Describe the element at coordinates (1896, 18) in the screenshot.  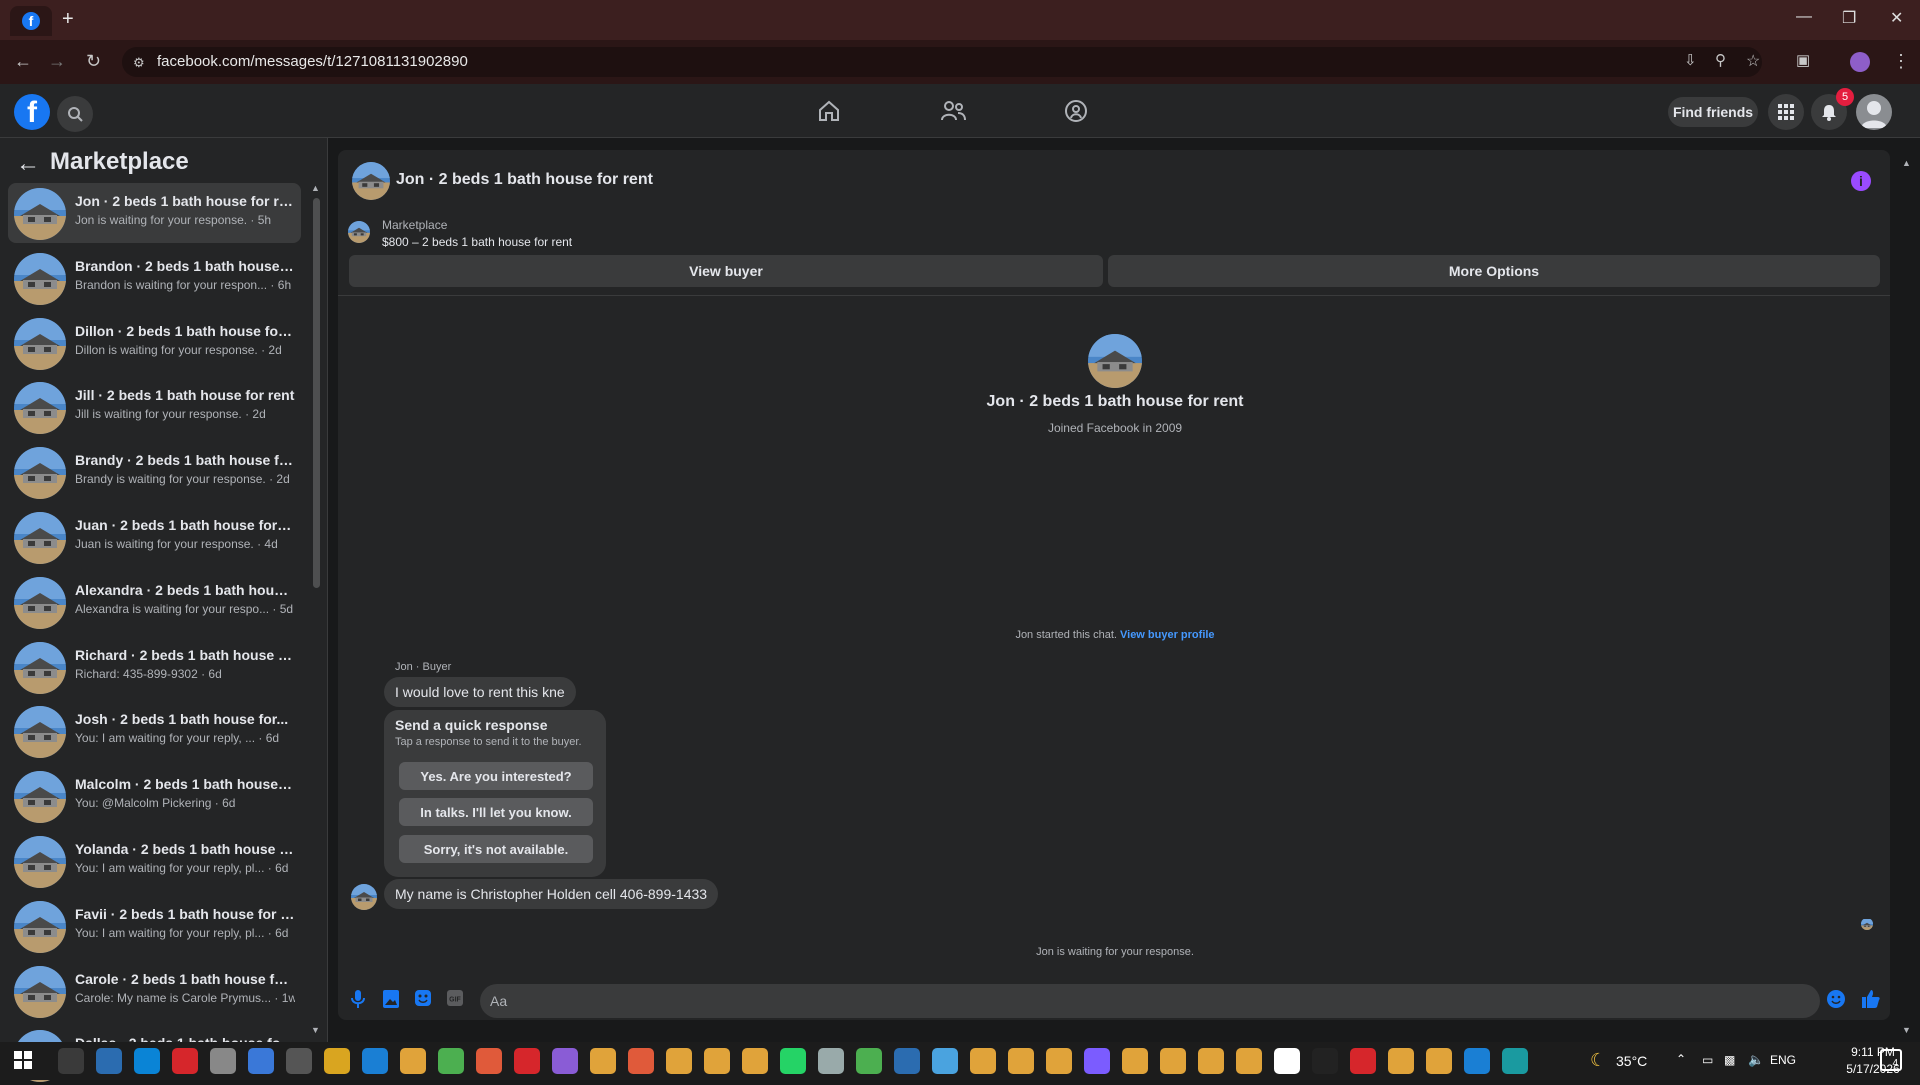
I see `close-window-icon: ✕` at that location.